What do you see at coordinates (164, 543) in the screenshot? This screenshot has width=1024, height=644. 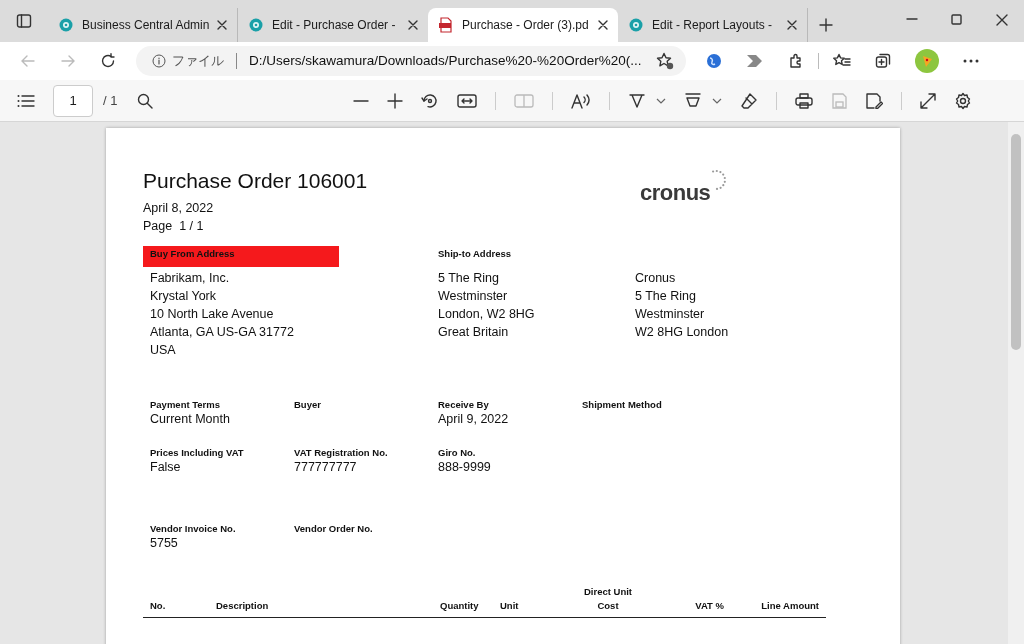 I see `field-value: 5755` at bounding box center [164, 543].